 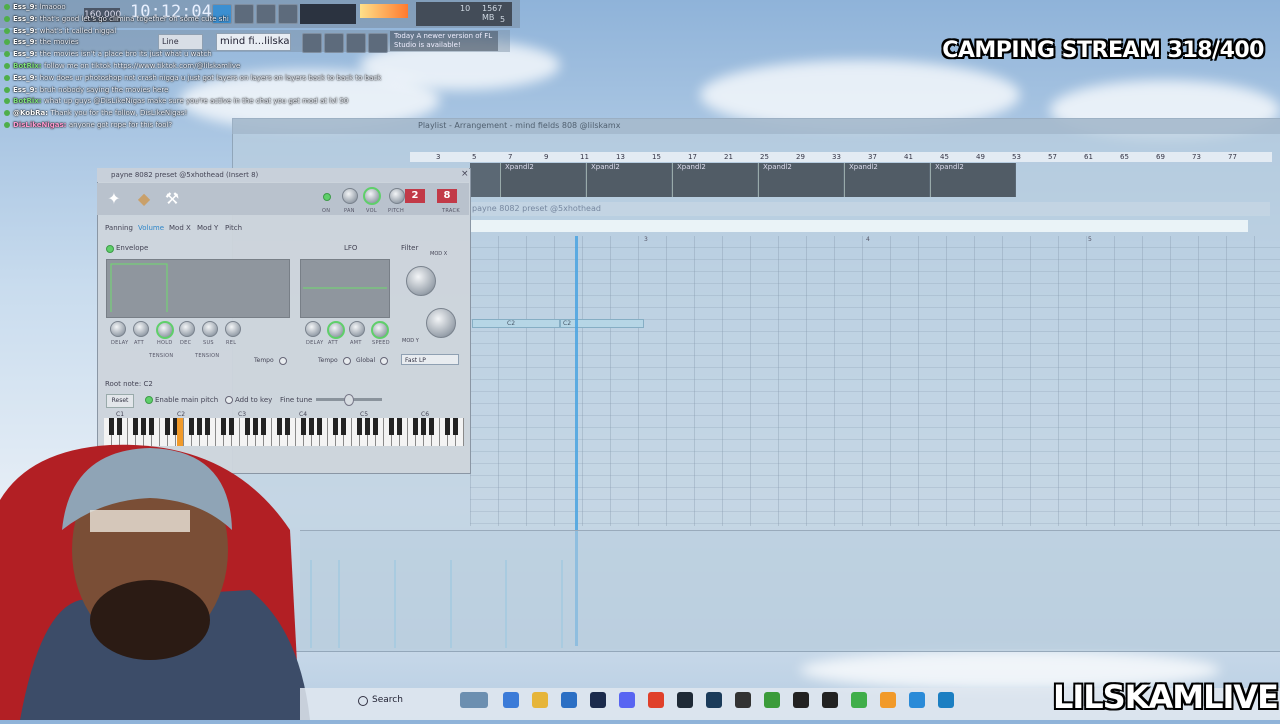 I want to click on enable-main-pitch-checkbox, so click(x=149, y=400).